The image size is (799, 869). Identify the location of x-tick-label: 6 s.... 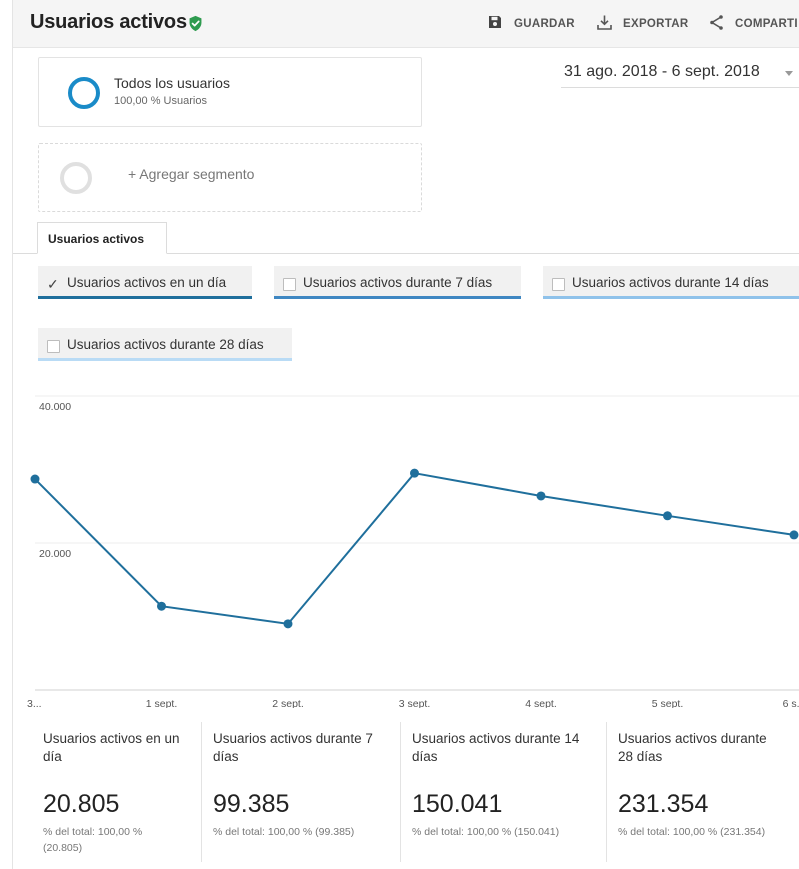
(791, 703).